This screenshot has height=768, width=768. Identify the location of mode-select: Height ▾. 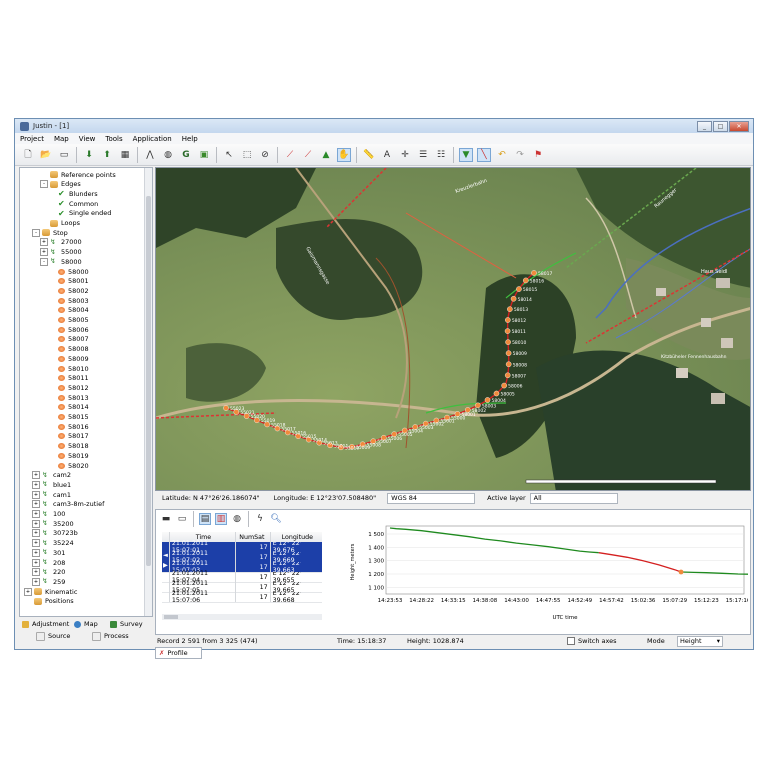
(700, 641).